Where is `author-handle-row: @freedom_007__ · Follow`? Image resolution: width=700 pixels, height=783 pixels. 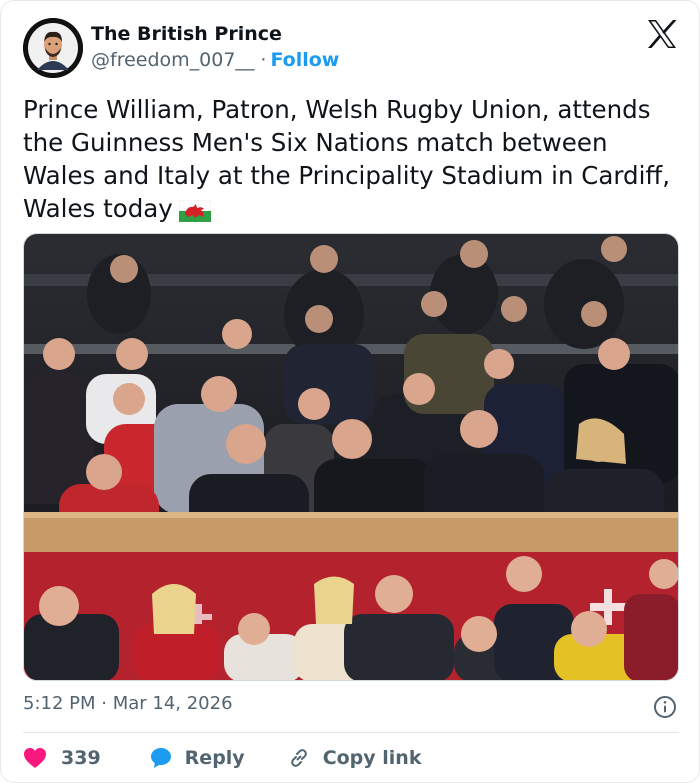
author-handle-row: @freedom_007__ · Follow is located at coordinates (215, 60).